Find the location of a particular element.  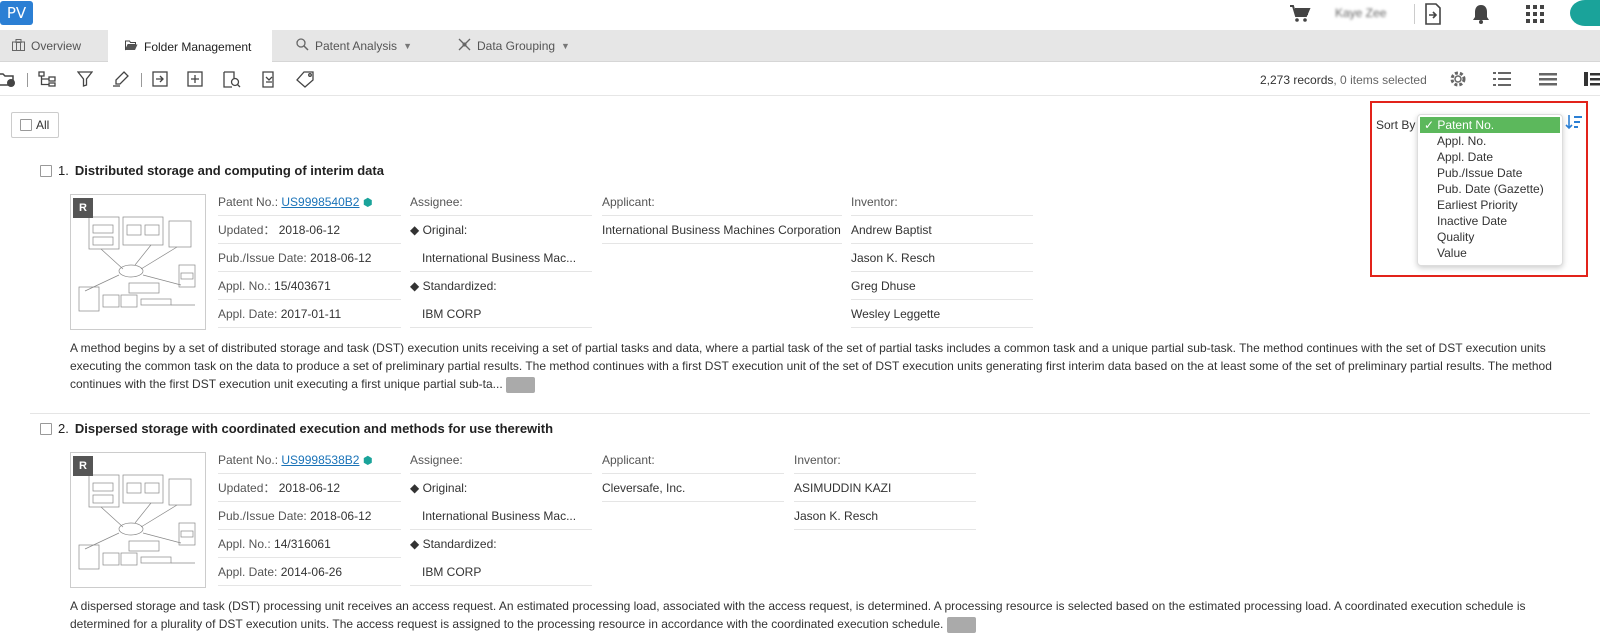

appl-date-label: Appl. Date: is located at coordinates (248, 572).